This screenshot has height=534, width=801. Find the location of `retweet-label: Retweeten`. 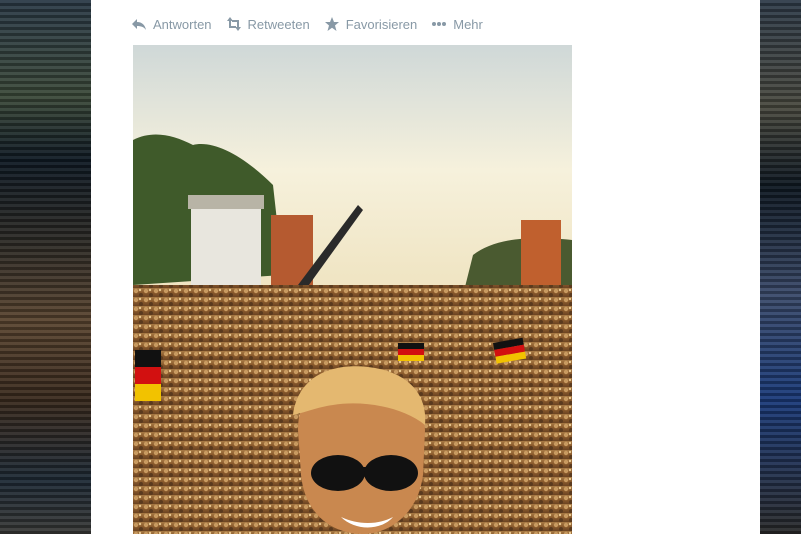

retweet-label: Retweeten is located at coordinates (278, 24).